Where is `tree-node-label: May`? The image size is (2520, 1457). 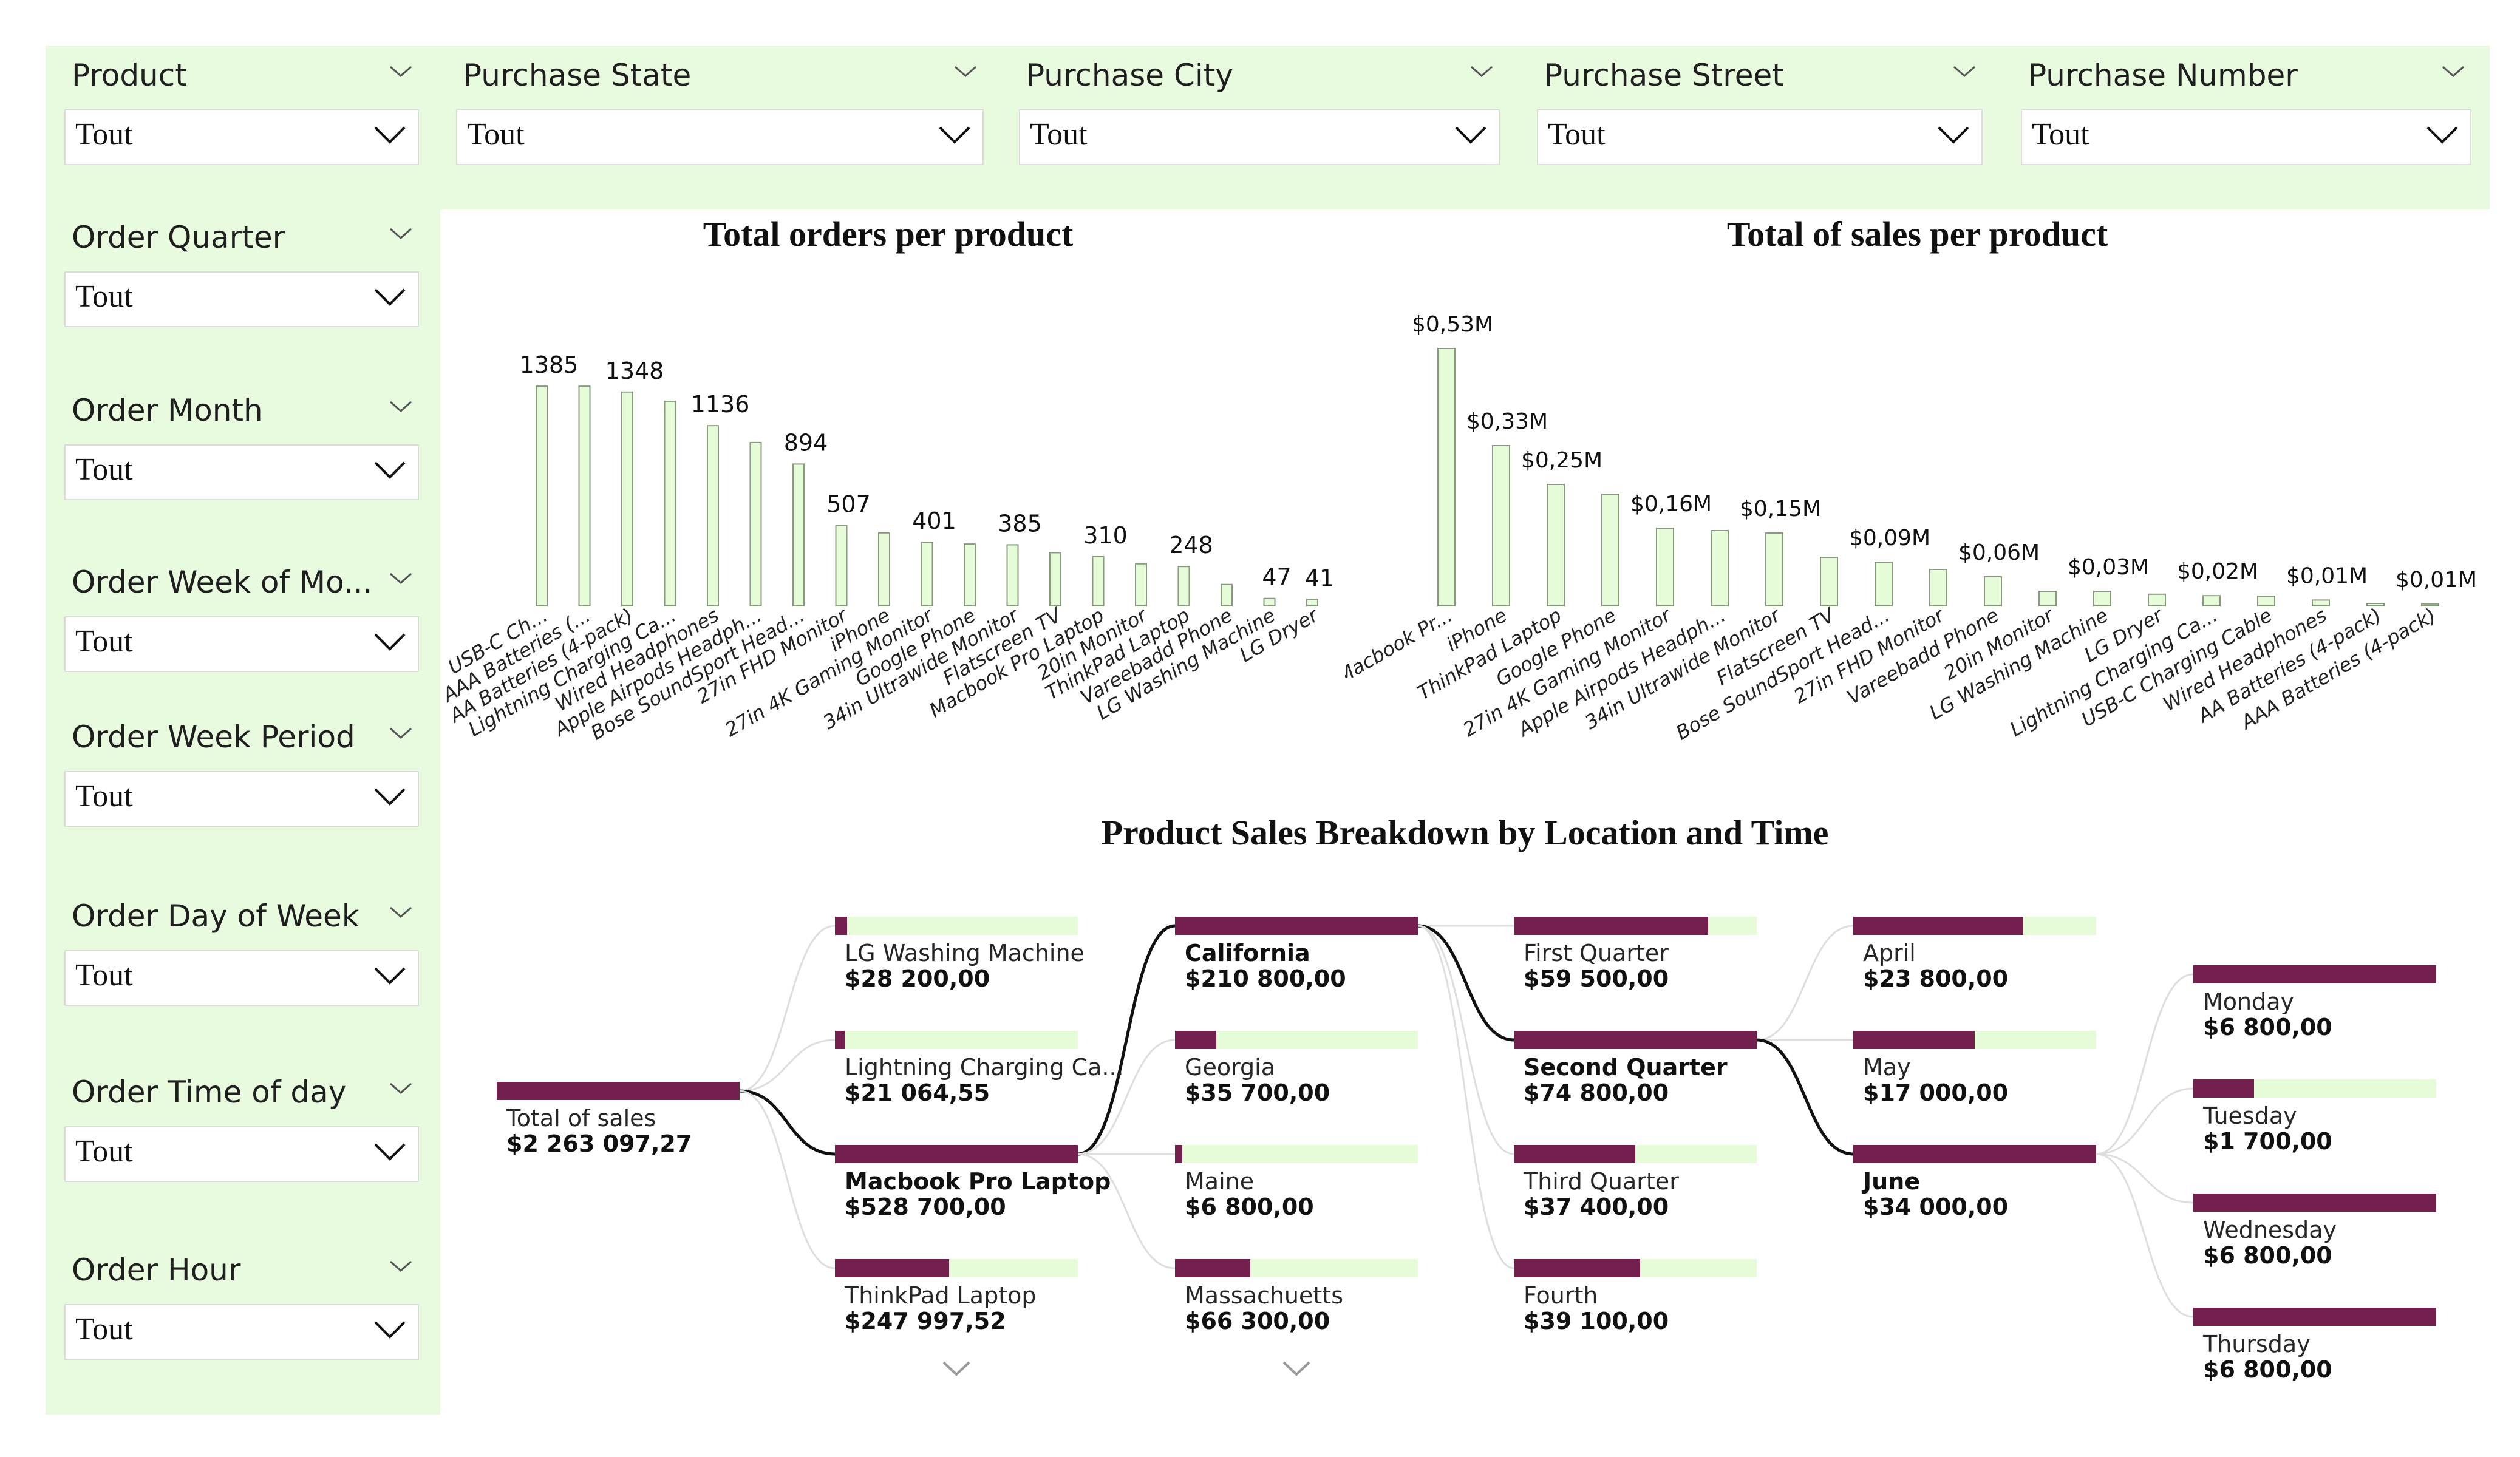 tree-node-label: May is located at coordinates (1887, 1067).